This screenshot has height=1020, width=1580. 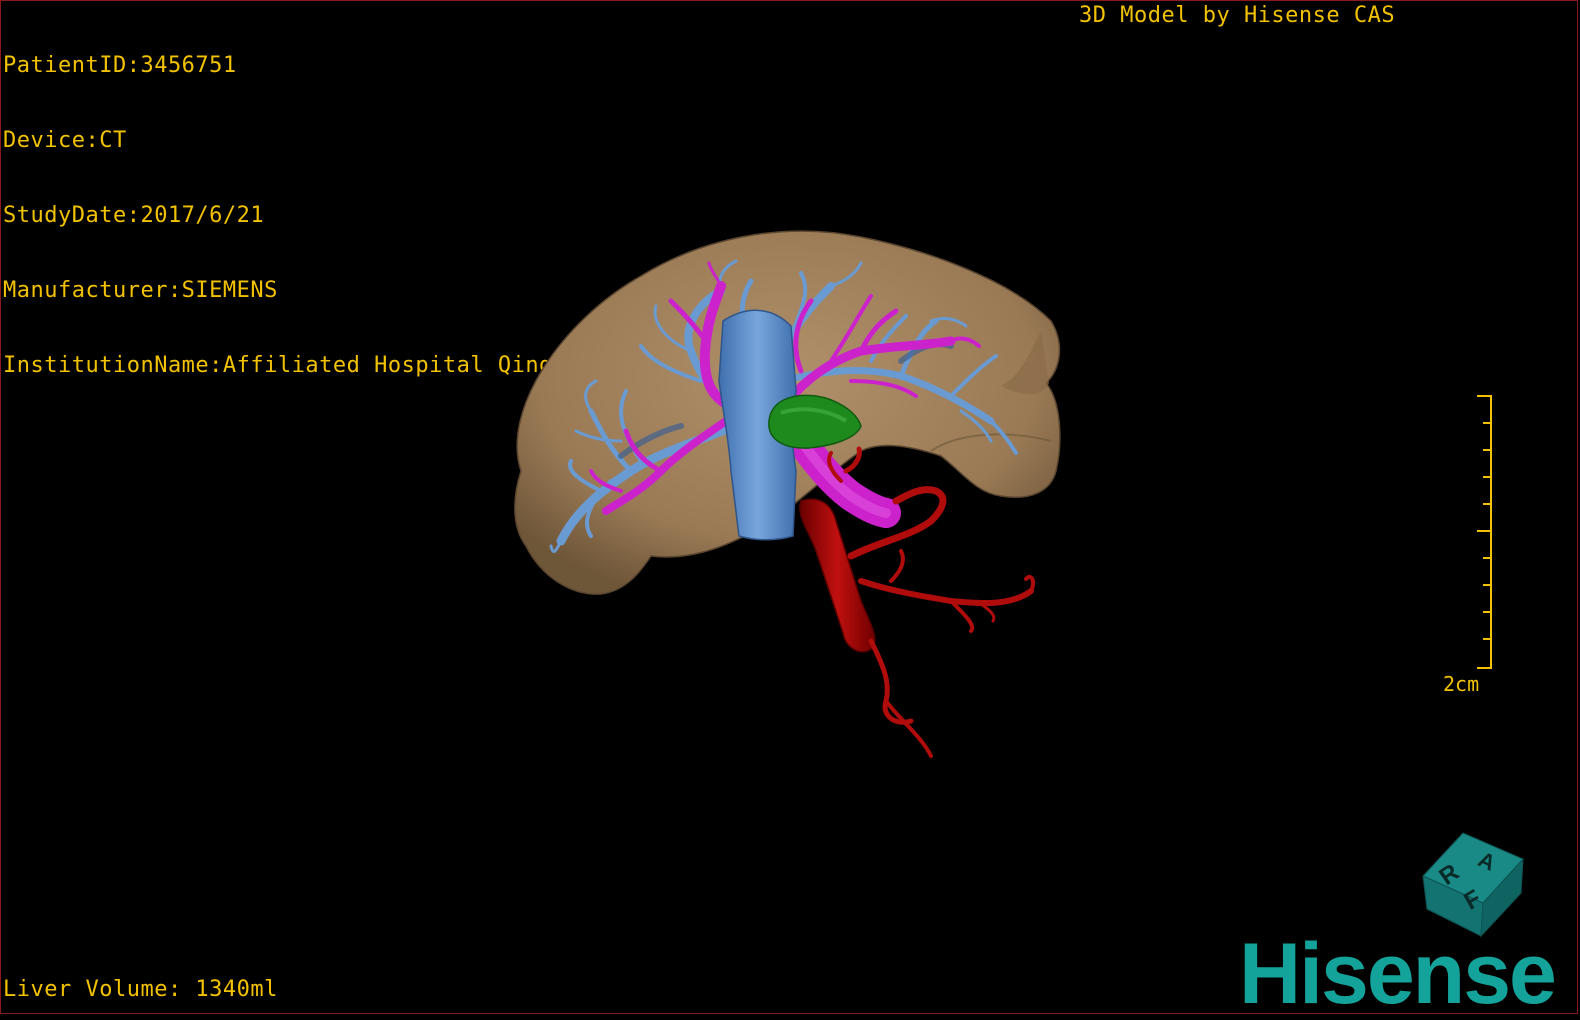 What do you see at coordinates (1461, 684) in the screenshot?
I see `scale-label: 2cm` at bounding box center [1461, 684].